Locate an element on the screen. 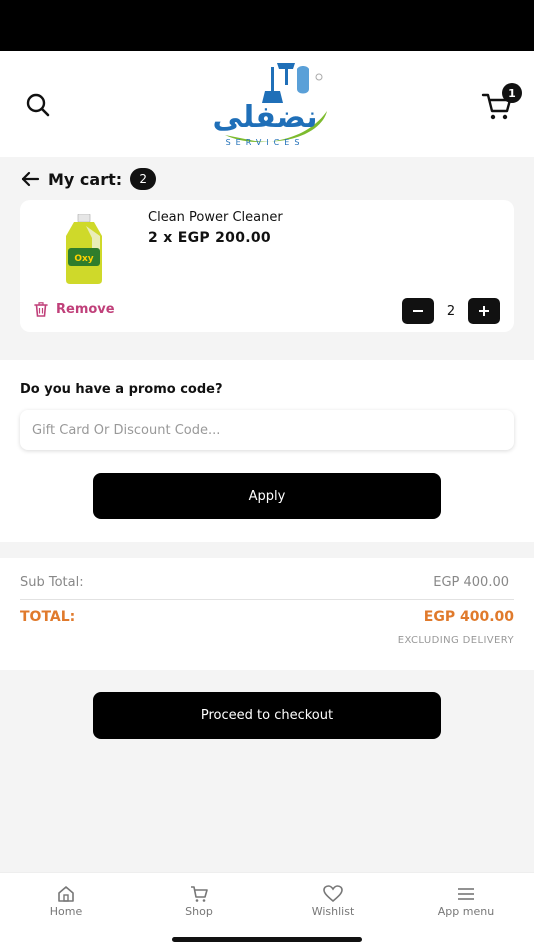 The image size is (534, 950). status-bar is located at coordinates (267, 25).